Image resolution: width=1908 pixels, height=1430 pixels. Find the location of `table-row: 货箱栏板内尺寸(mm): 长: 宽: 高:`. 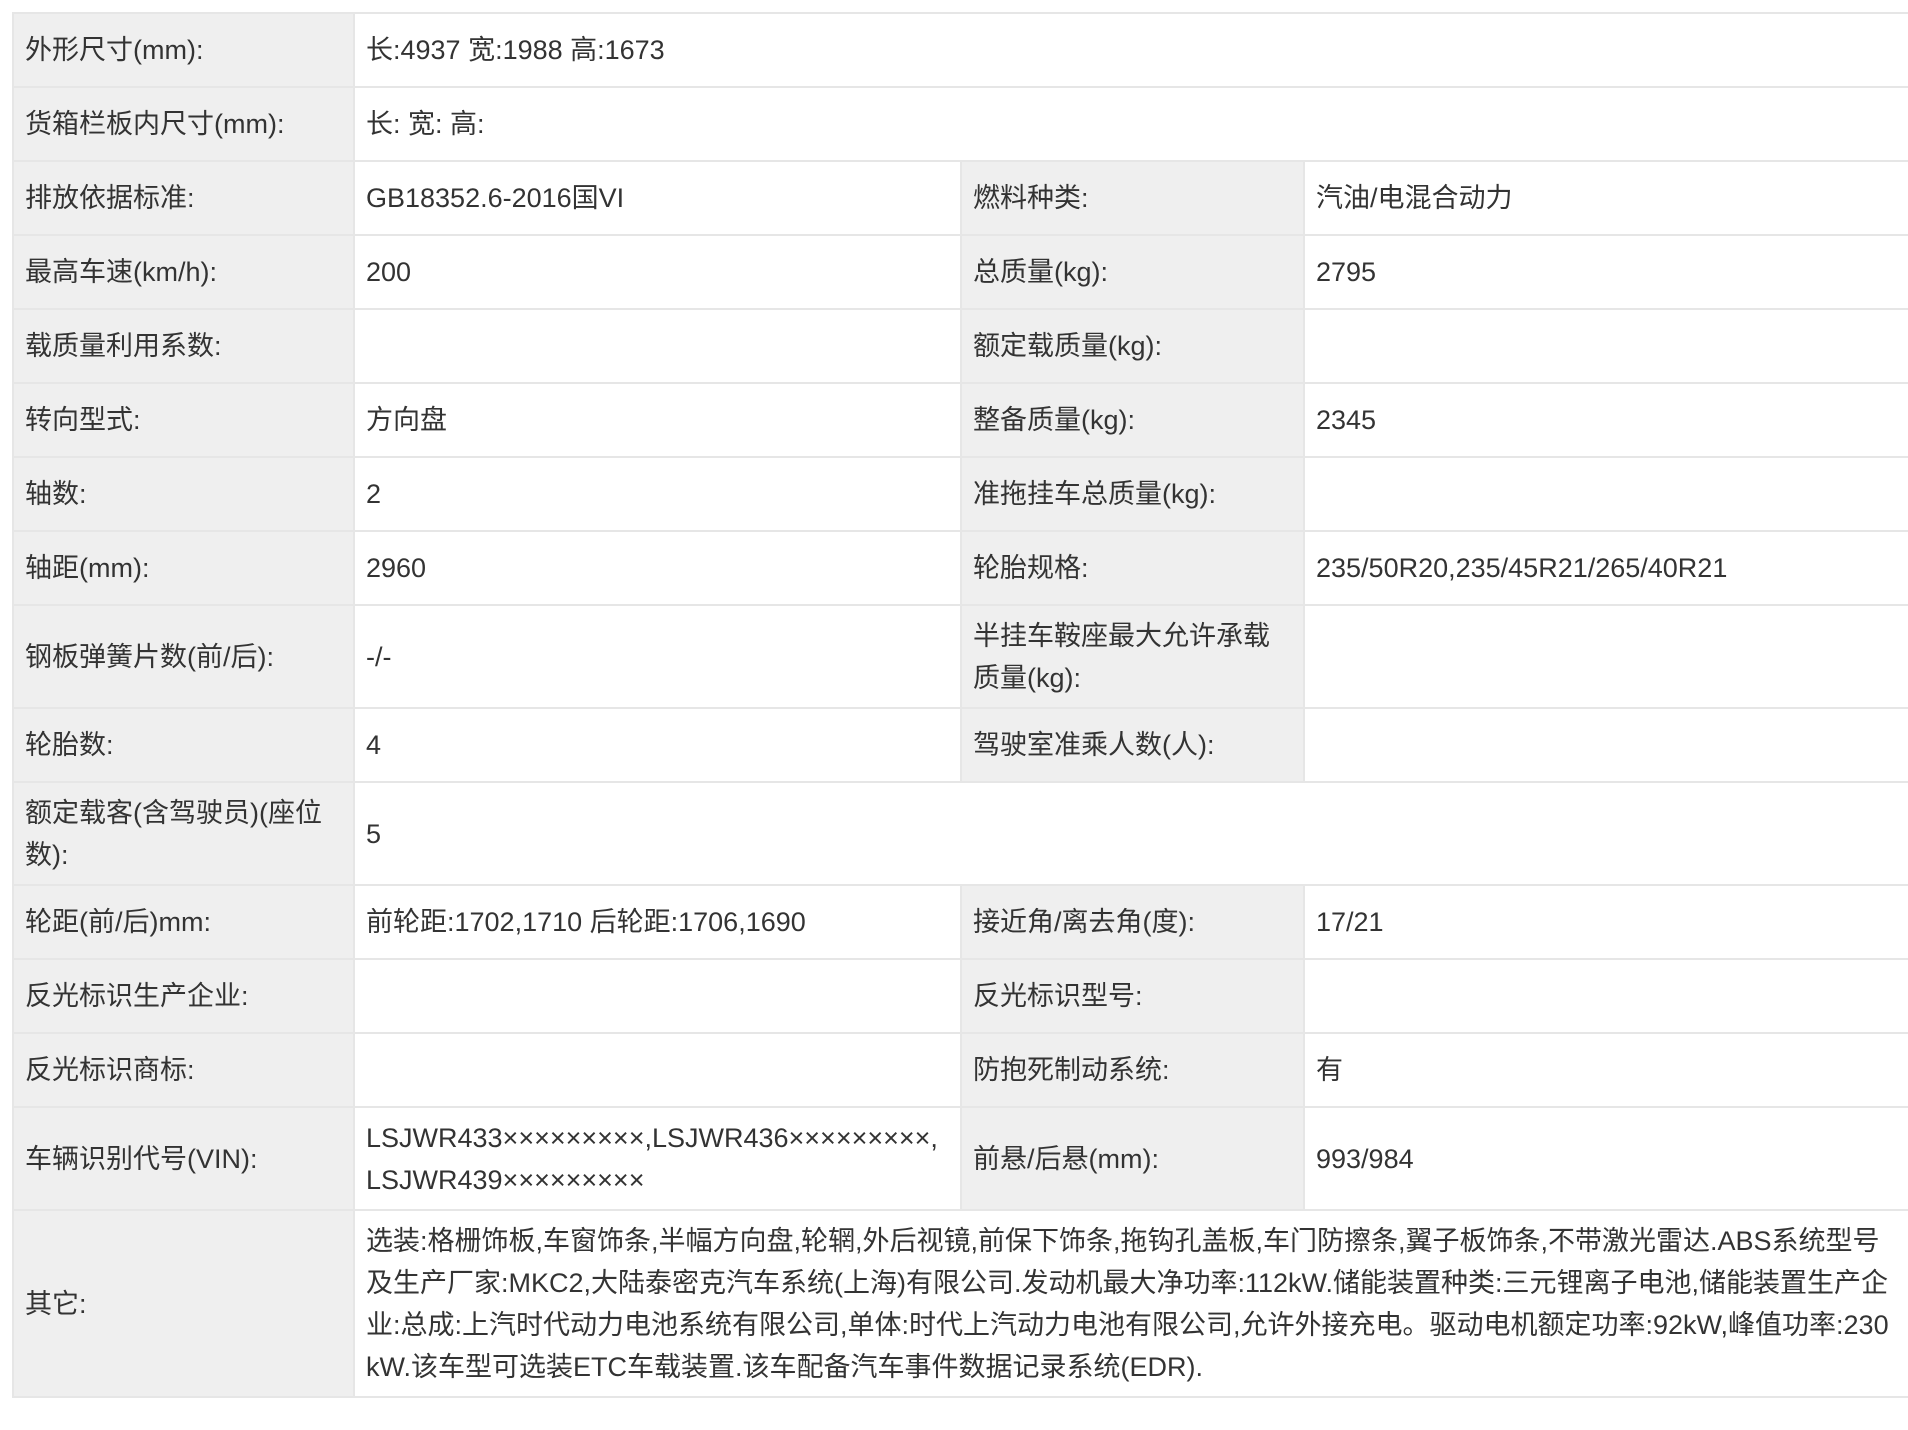

table-row: 货箱栏板内尺寸(mm): 长: 宽: 高: is located at coordinates (960, 124).